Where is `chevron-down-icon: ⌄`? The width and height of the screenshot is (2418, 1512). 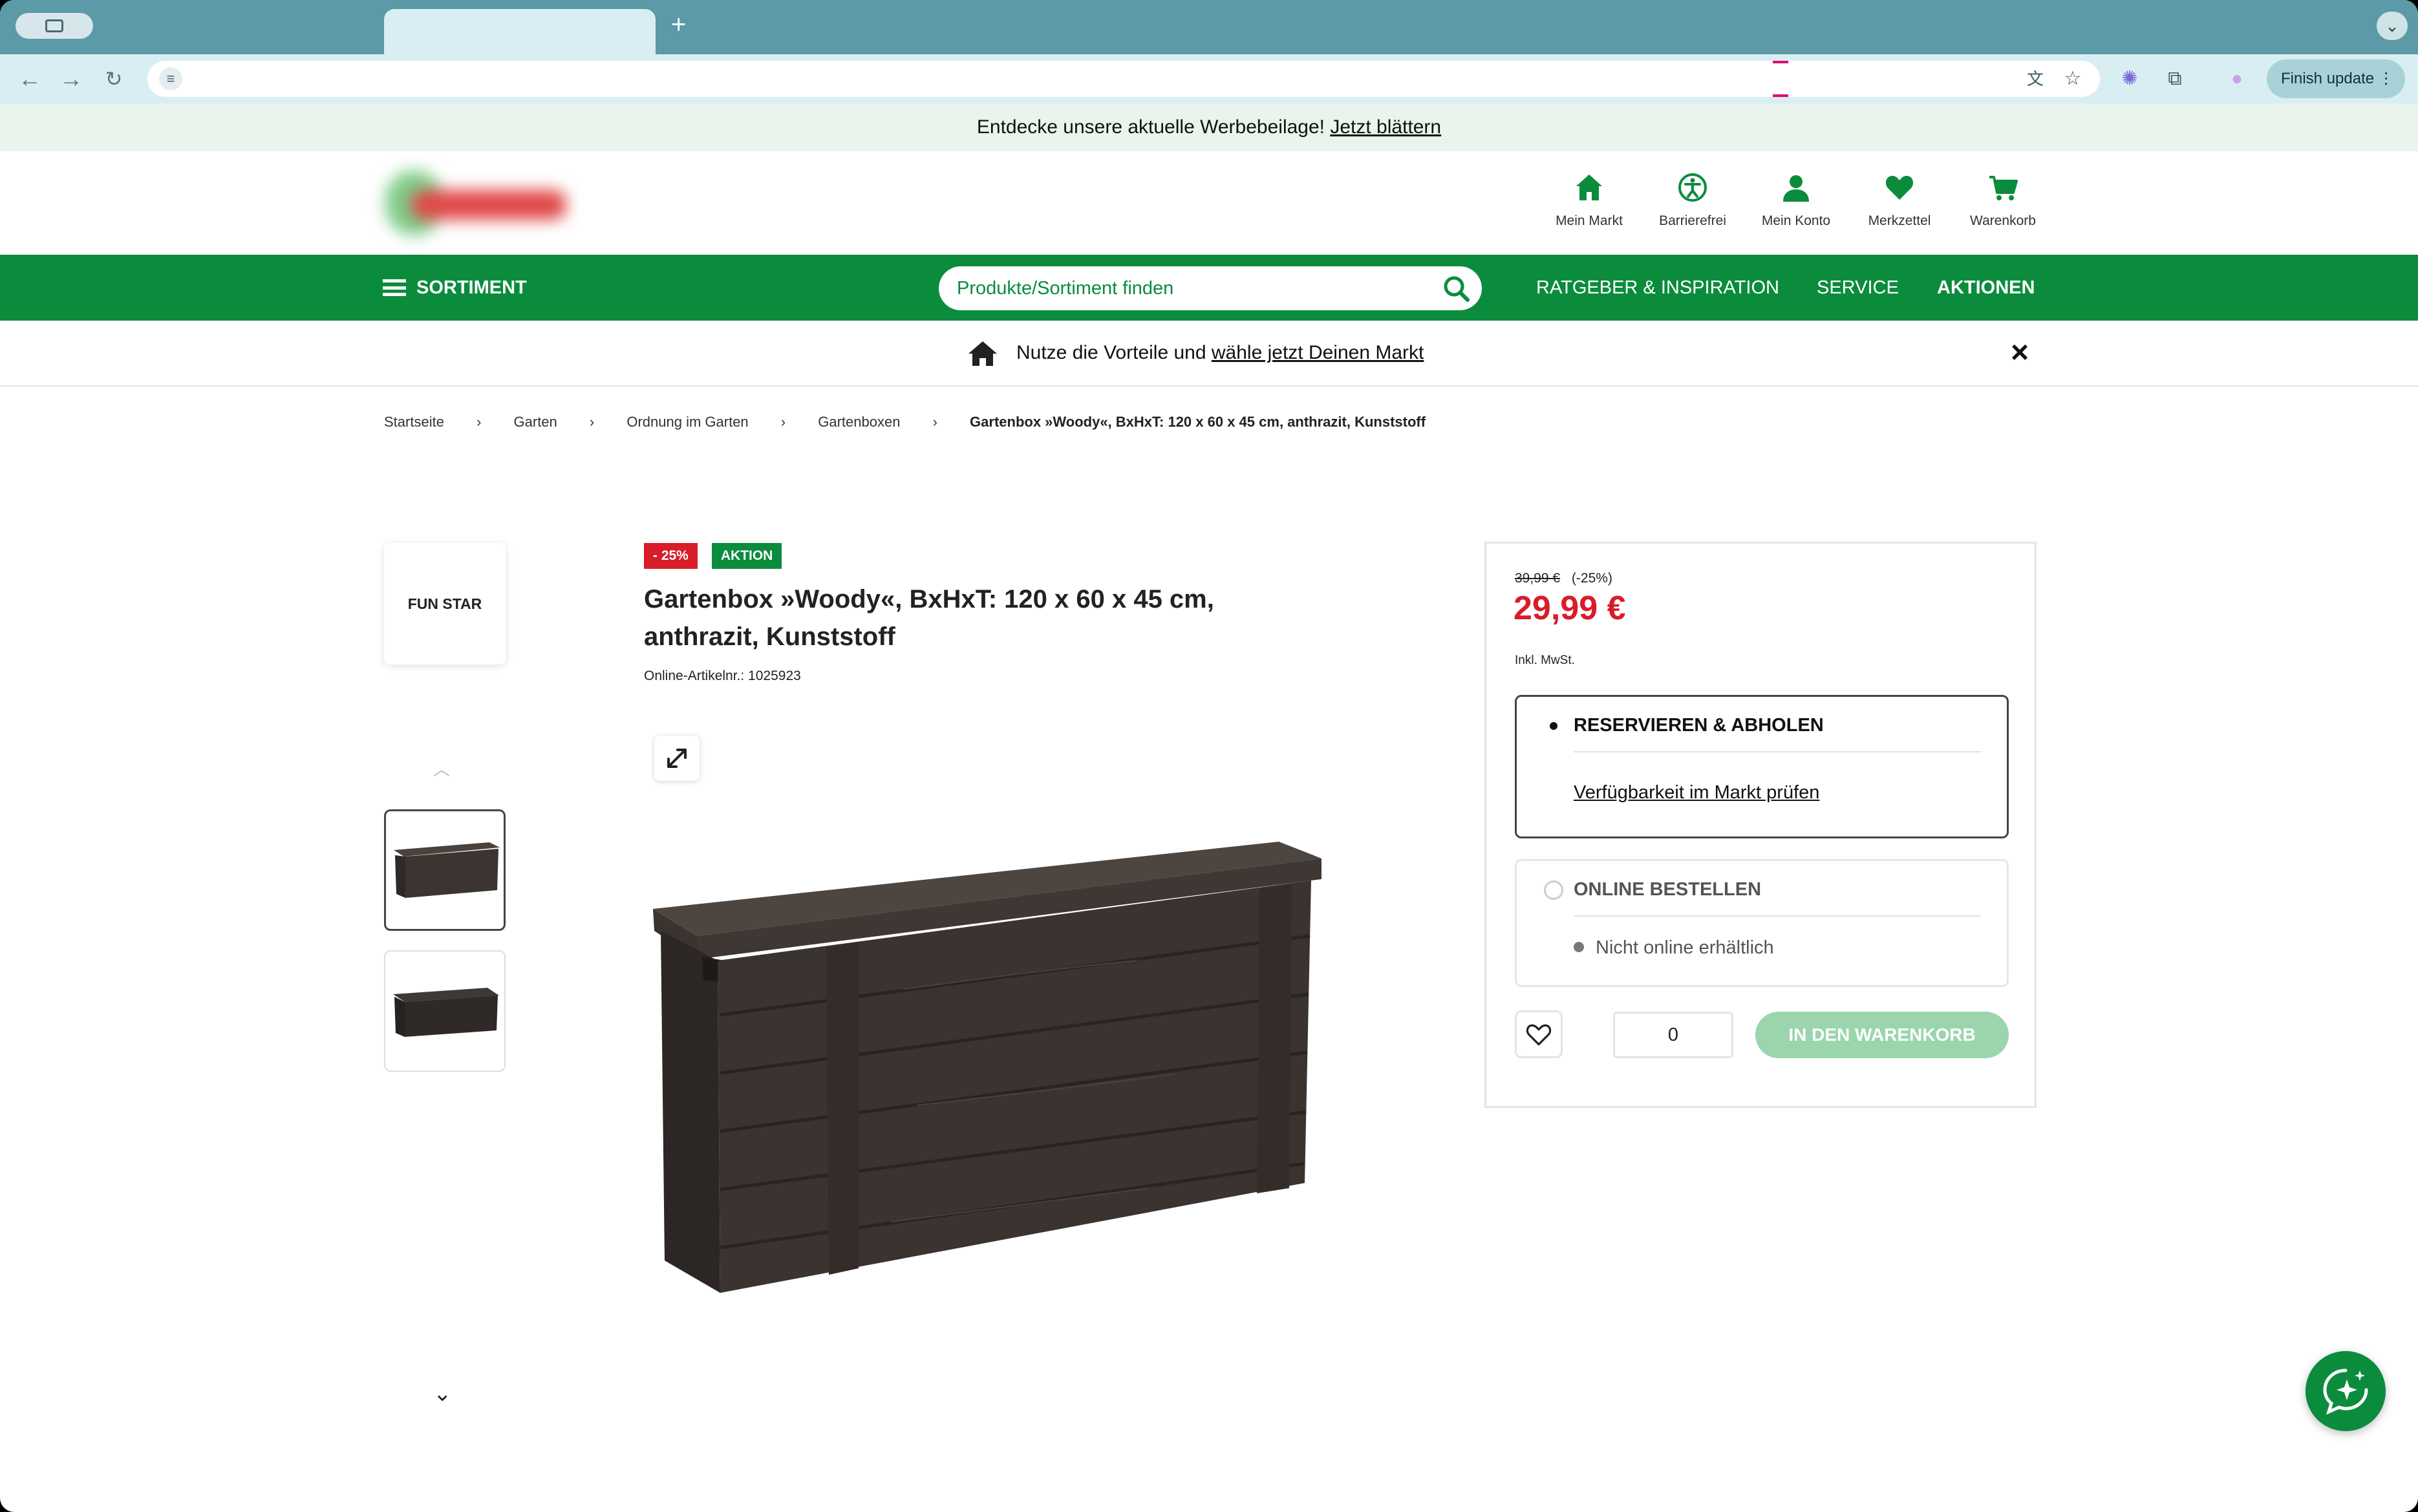
chevron-down-icon: ⌄ is located at coordinates (442, 1394).